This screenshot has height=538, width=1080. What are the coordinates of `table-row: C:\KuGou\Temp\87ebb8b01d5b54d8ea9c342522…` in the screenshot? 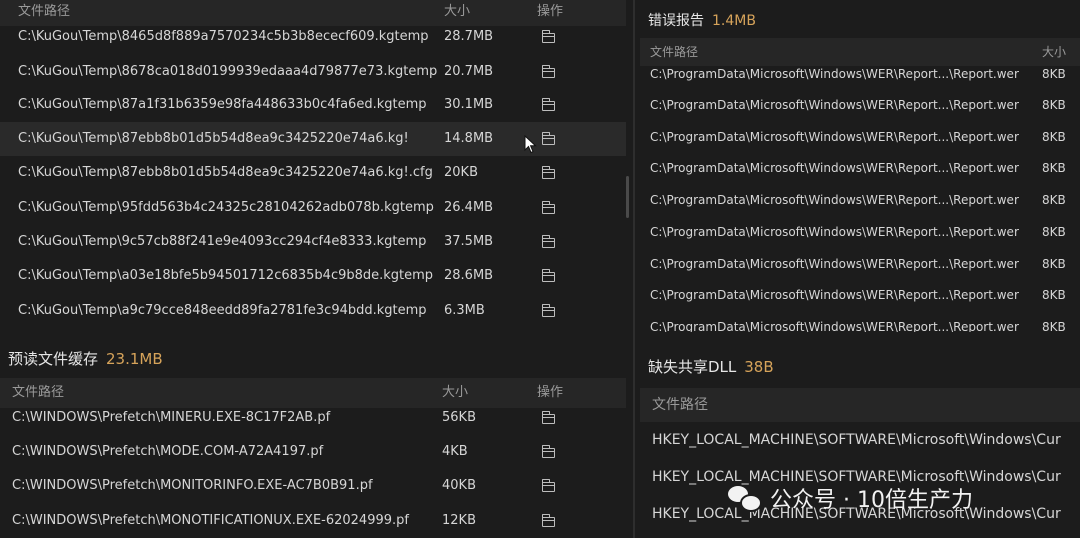 It's located at (313, 173).